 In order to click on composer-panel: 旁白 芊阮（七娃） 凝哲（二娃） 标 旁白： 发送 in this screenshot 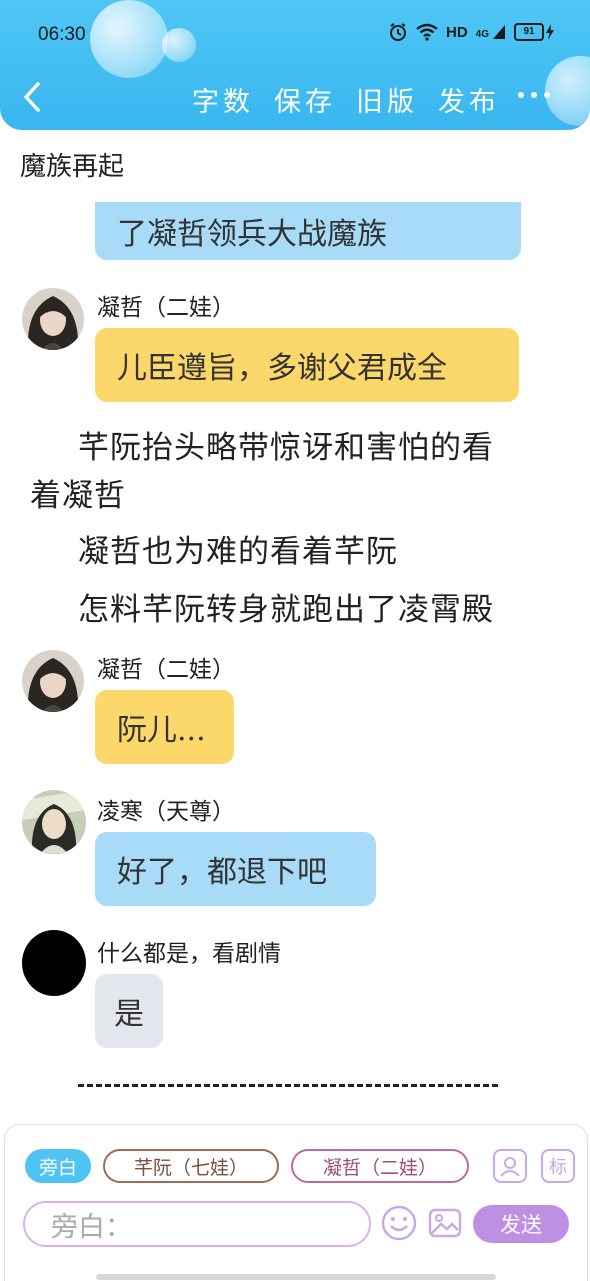, I will do `click(296, 1202)`.